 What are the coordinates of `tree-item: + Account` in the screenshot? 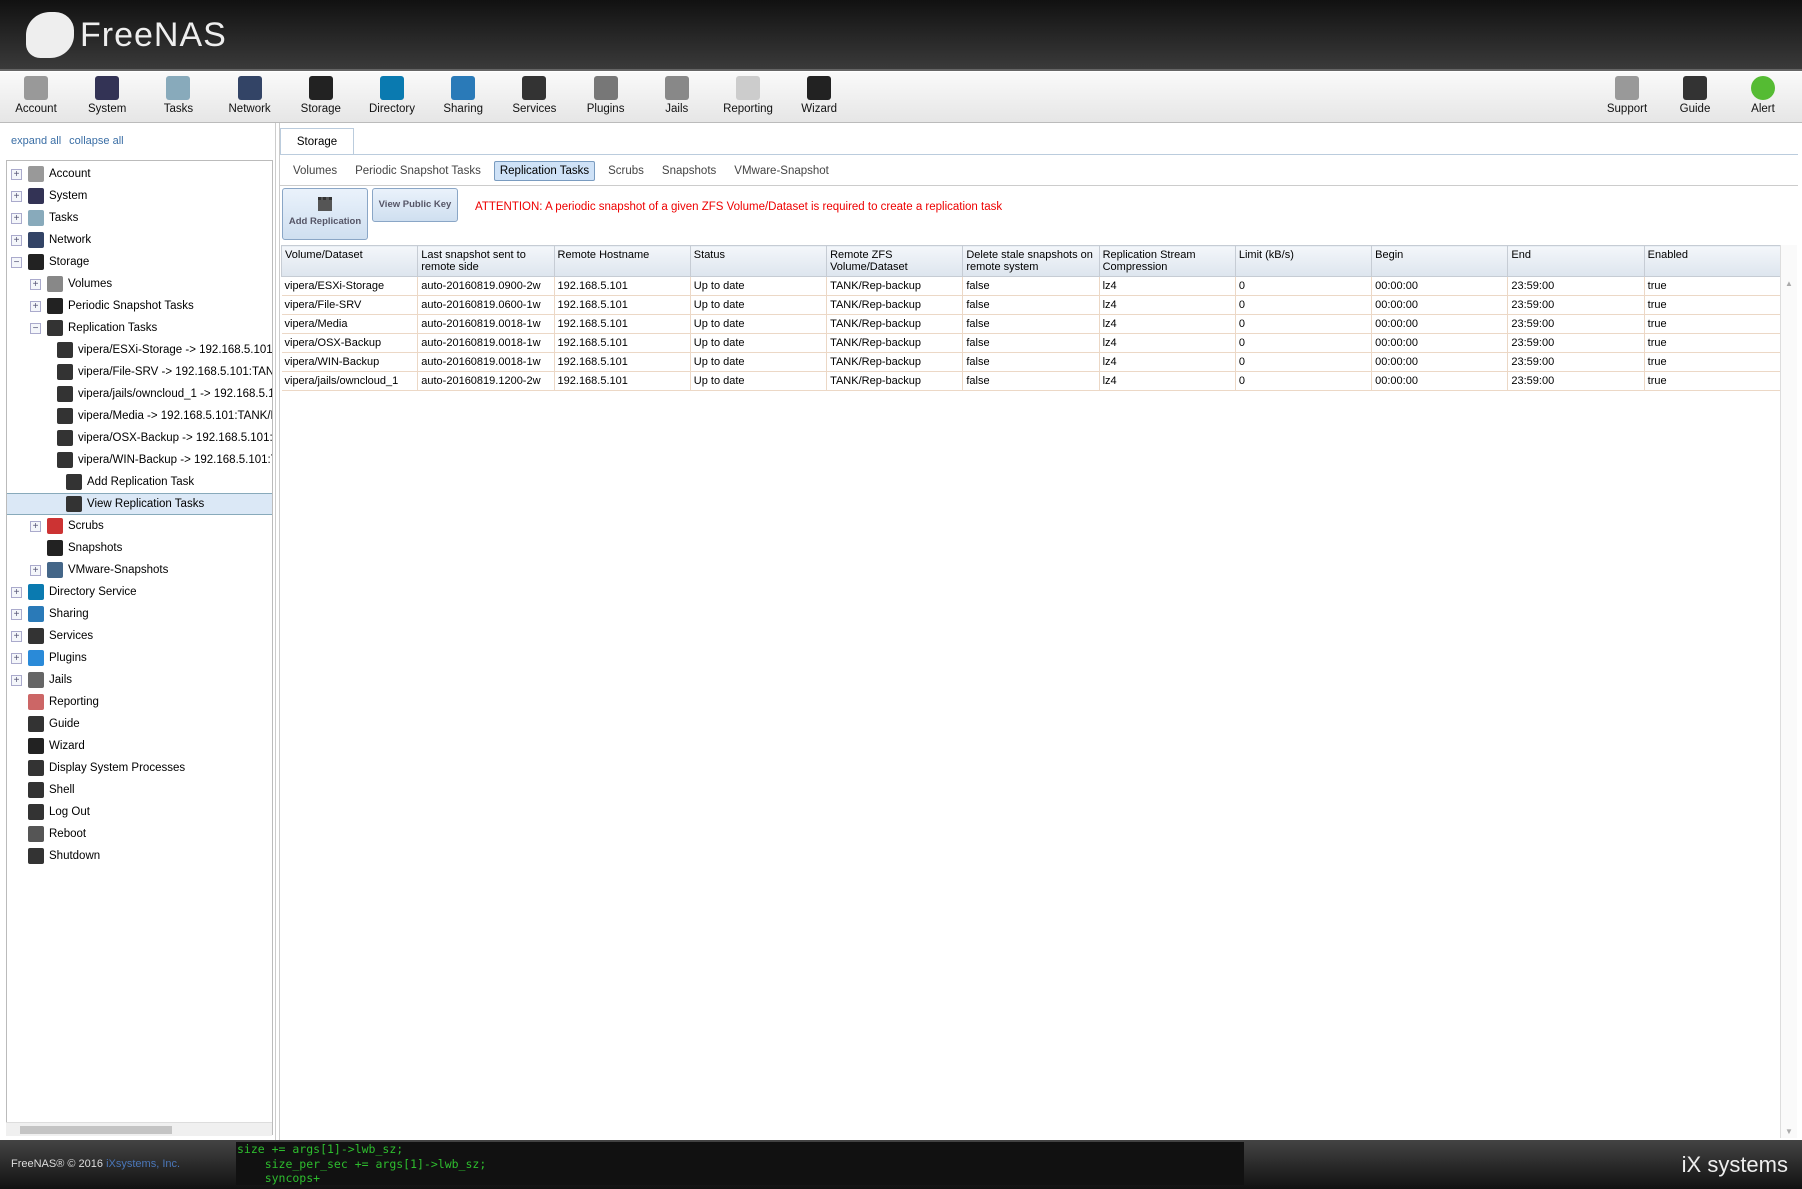 It's located at (139, 174).